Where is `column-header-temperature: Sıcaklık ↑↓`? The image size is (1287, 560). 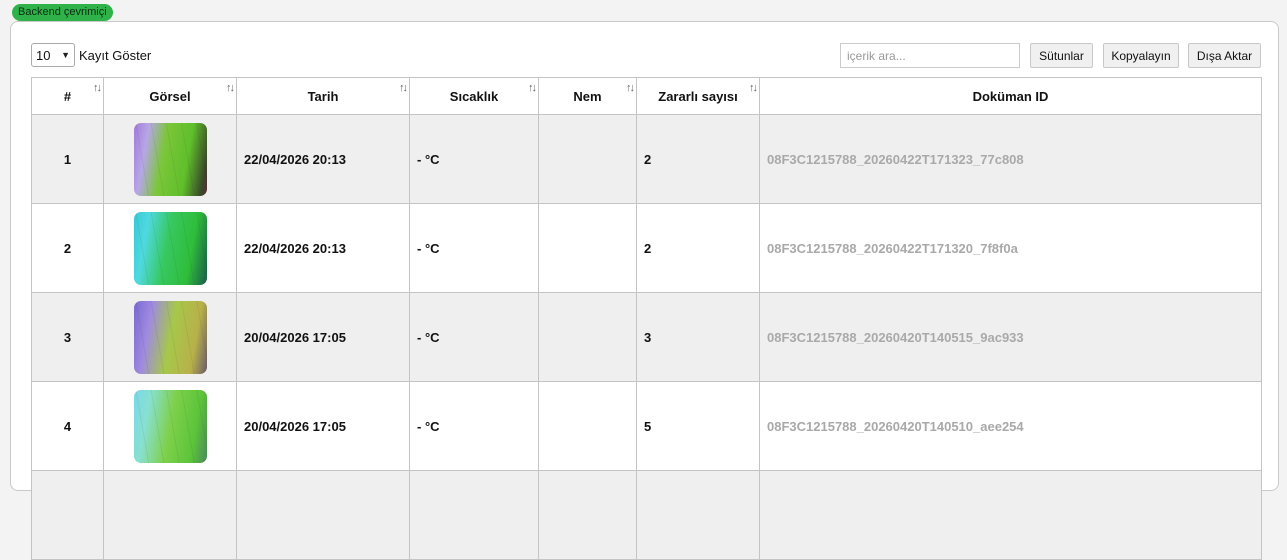
column-header-temperature: Sıcaklık ↑↓ is located at coordinates (474, 96).